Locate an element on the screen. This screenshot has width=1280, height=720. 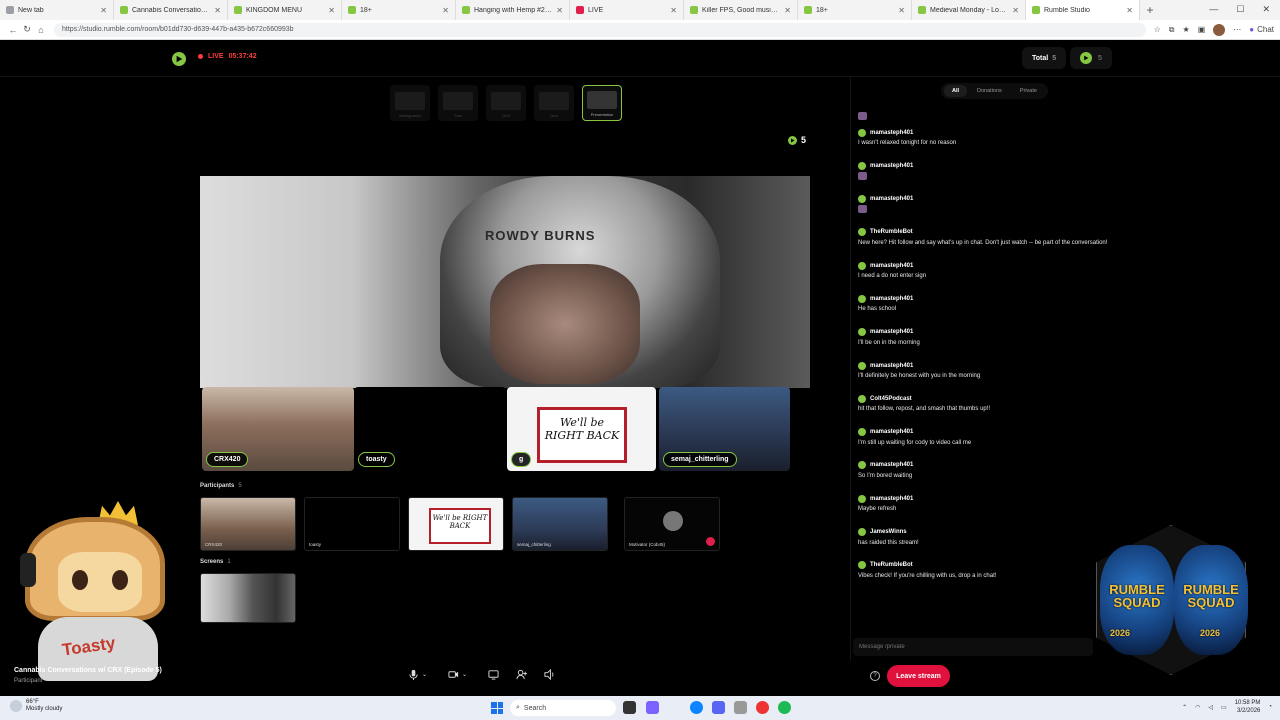
spotify-icon is located at coordinates (784, 707).